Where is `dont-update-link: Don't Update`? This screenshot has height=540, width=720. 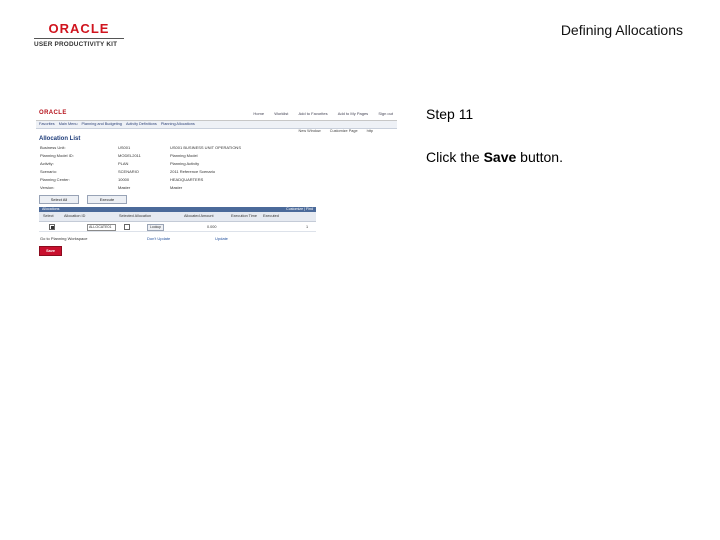
dont-update-link: Don't Update is located at coordinates (158, 238).